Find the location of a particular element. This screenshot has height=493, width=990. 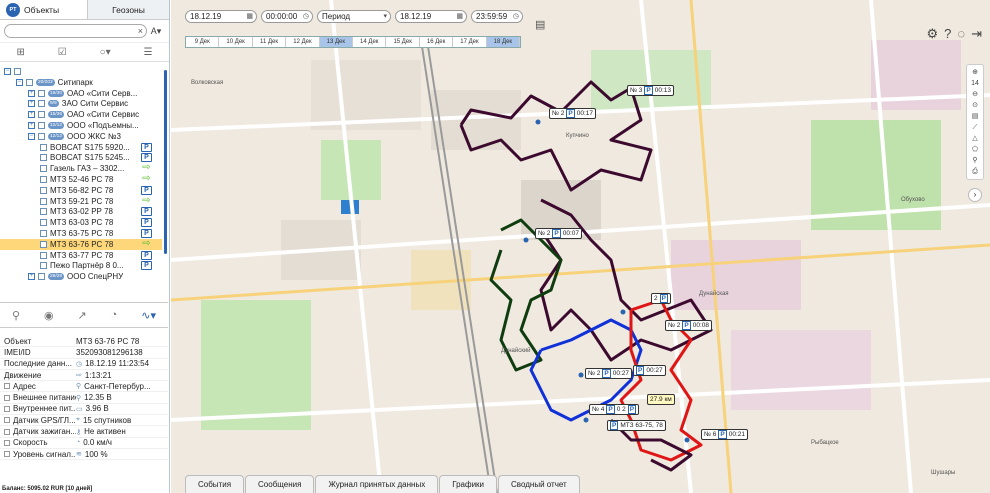

zoom-in-icon: ⊕ is located at coordinates (975, 72).